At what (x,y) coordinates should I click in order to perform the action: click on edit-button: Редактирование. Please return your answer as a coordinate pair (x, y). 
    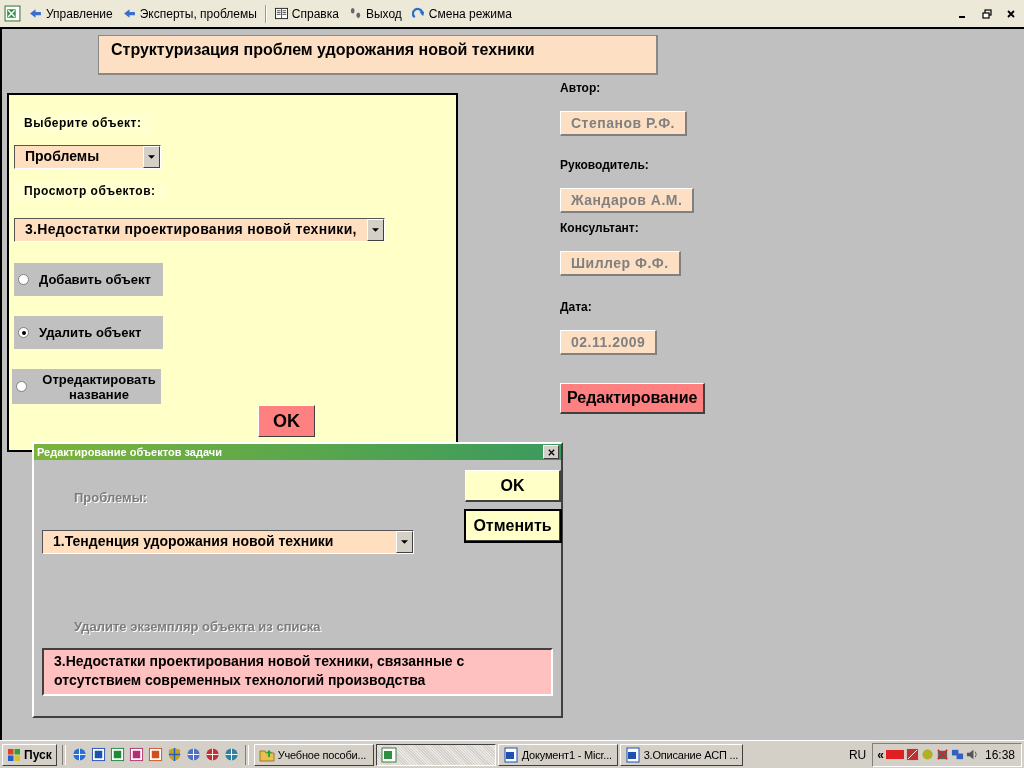
    Looking at the image, I should click on (633, 398).